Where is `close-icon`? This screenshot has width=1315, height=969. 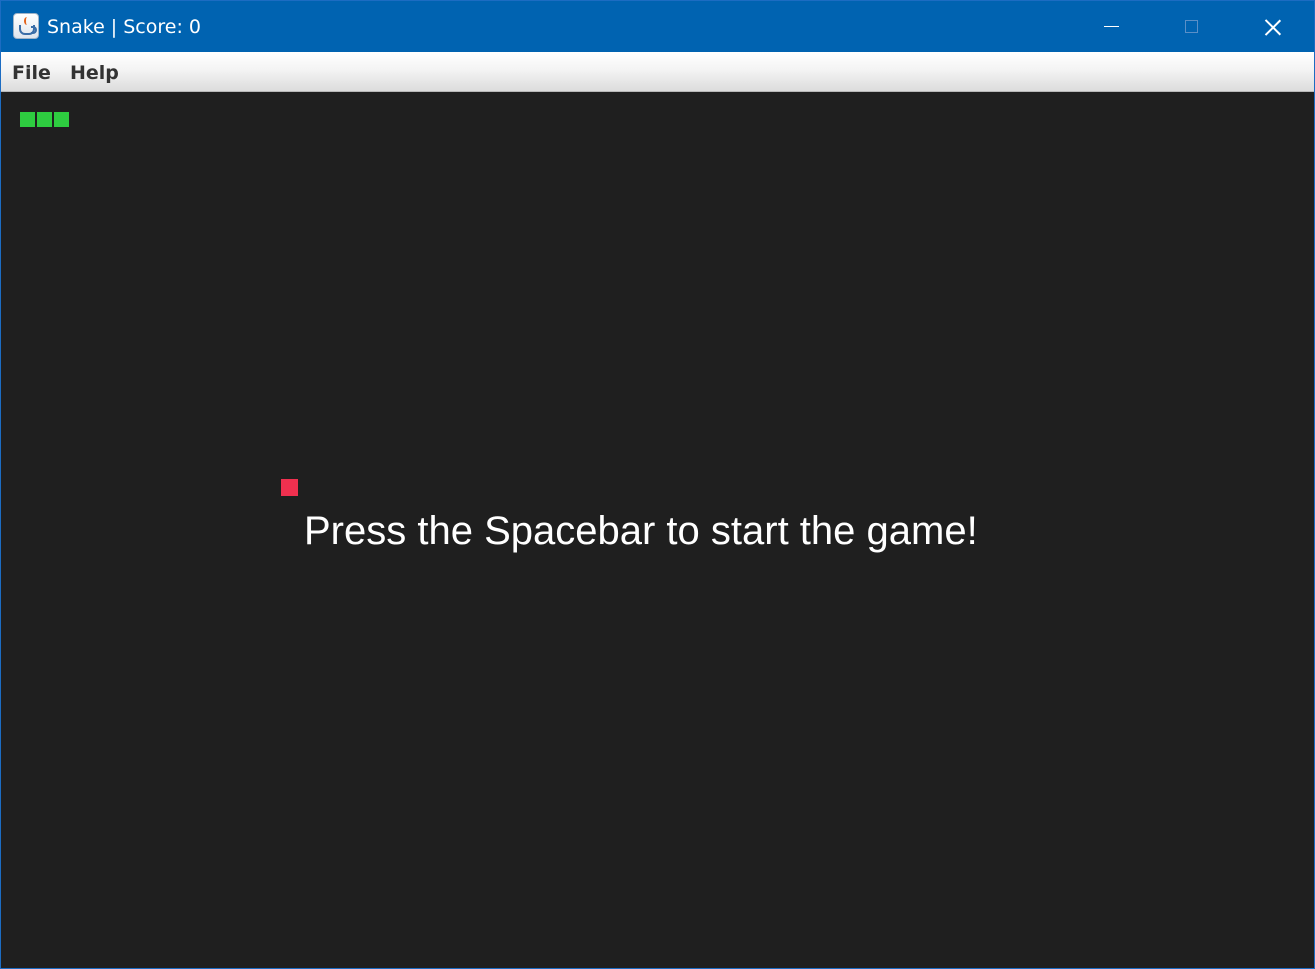
close-icon is located at coordinates (1273, 27).